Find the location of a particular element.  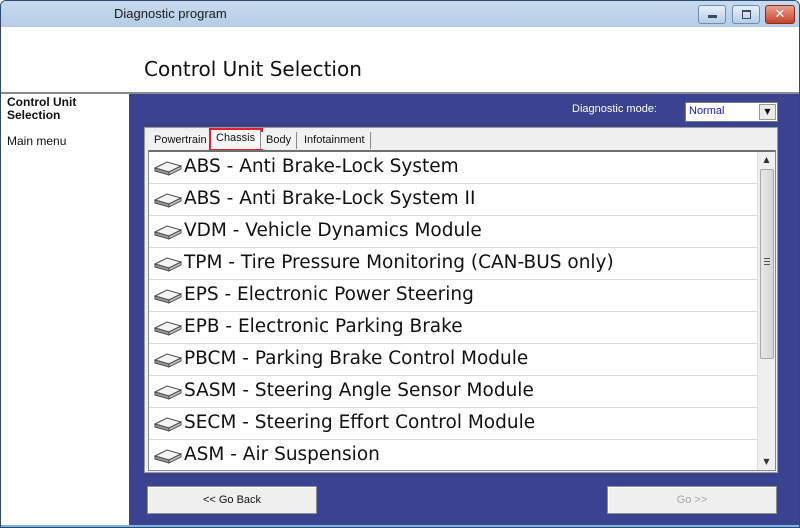

list-item: EPS - Electronic Power Steering is located at coordinates (453, 296).